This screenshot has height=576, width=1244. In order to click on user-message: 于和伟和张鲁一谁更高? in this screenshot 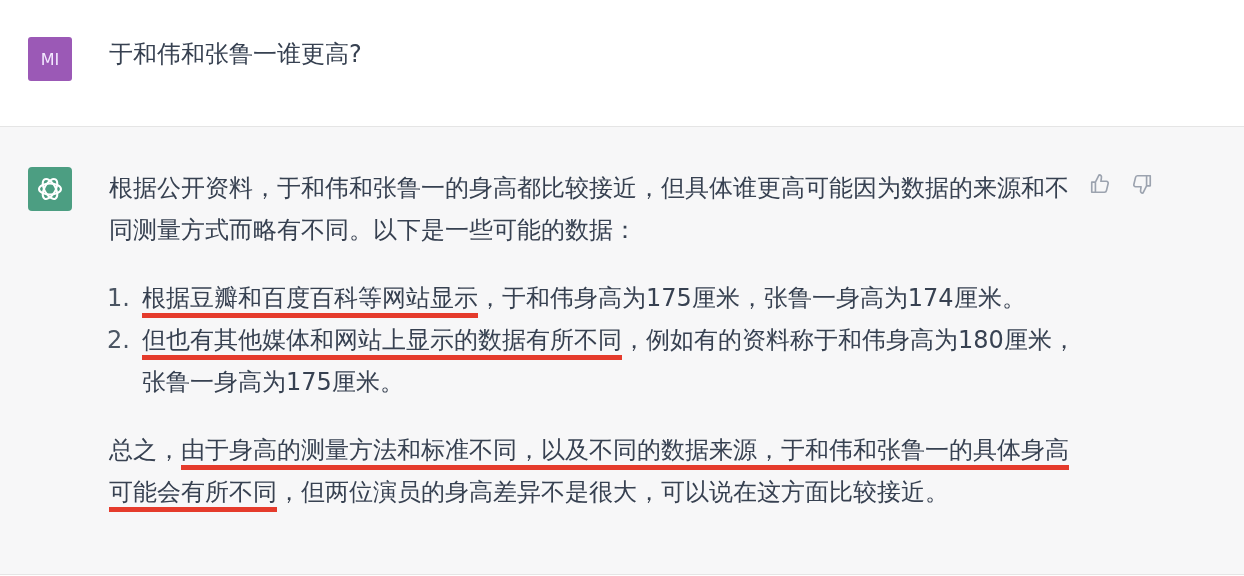, I will do `click(235, 54)`.